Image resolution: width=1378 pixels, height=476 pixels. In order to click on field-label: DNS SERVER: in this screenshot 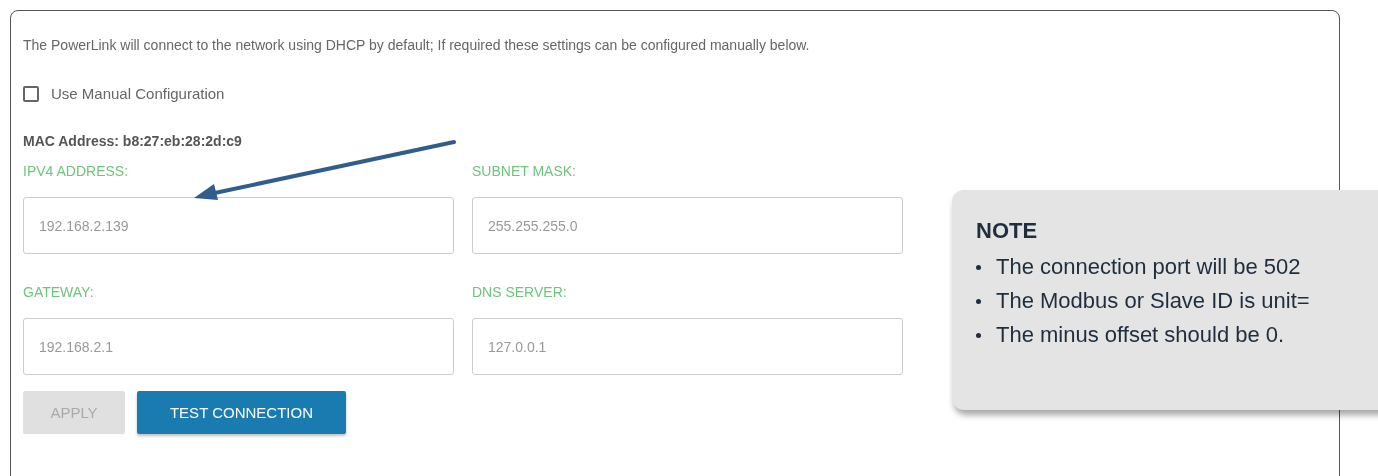, I will do `click(520, 292)`.